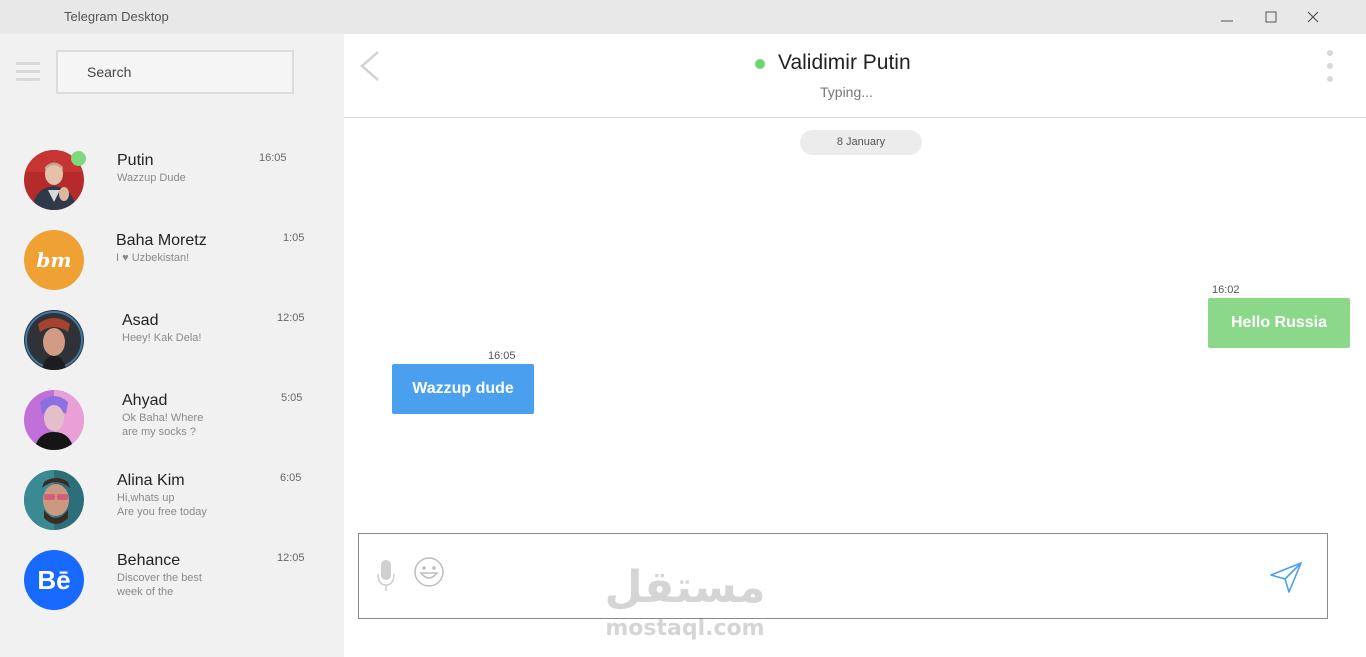 Image resolution: width=1366 pixels, height=657 pixels. I want to click on chat-time: 6:05, so click(291, 478).